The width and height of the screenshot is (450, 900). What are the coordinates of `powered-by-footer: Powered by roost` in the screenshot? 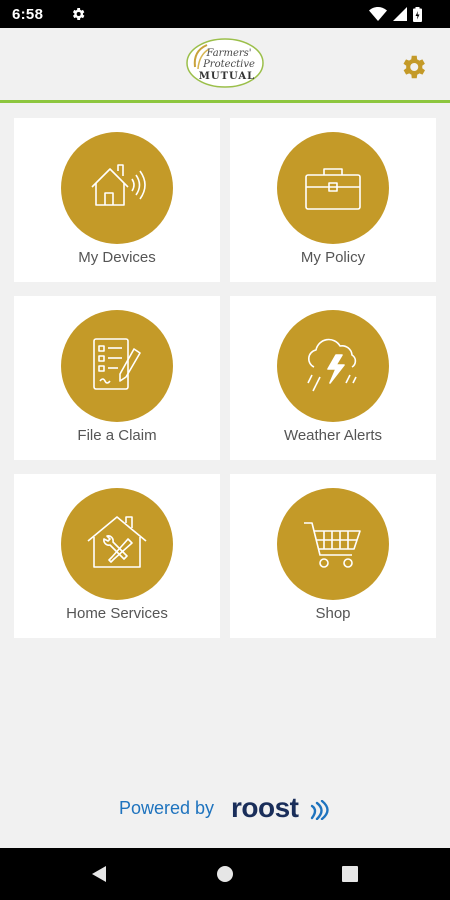 It's located at (225, 810).